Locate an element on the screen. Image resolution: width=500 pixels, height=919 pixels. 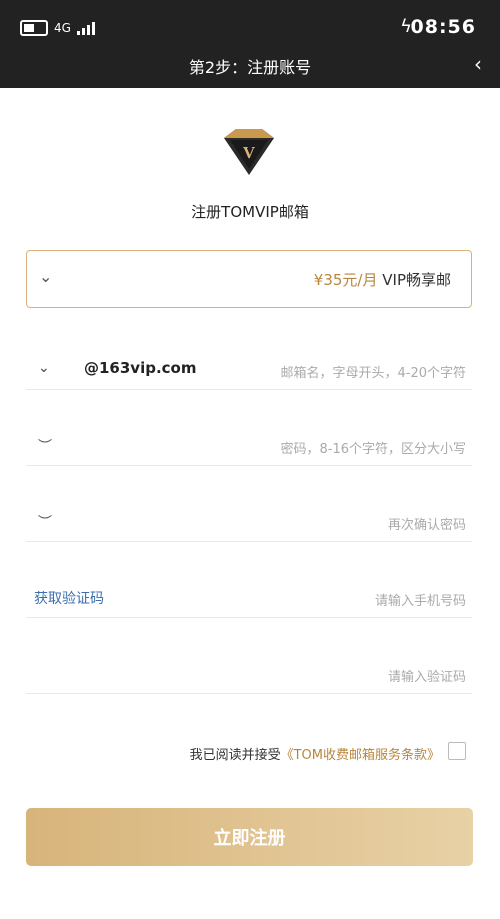
plan-label: ¥35元/月 VIP畅享邮 is located at coordinates (382, 279).